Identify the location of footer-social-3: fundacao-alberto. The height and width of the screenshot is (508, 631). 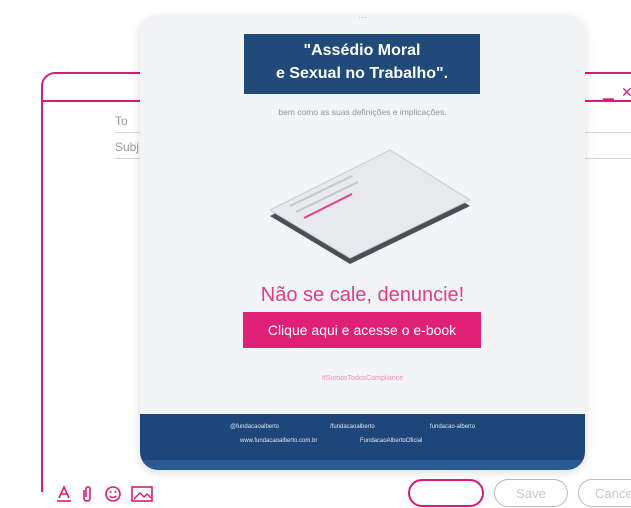
(453, 427).